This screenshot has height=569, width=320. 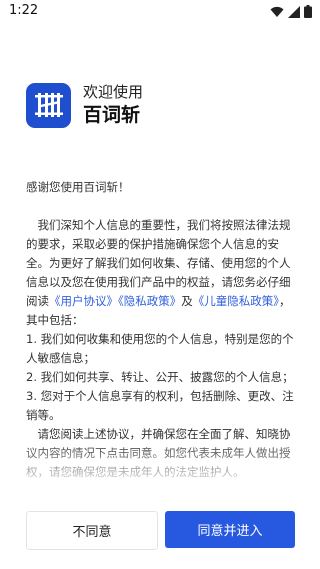 I want to click on list-item: 1. 我们如何收集和使用您的个人信息，特别是您的个人敏感信息；, so click(x=160, y=348).